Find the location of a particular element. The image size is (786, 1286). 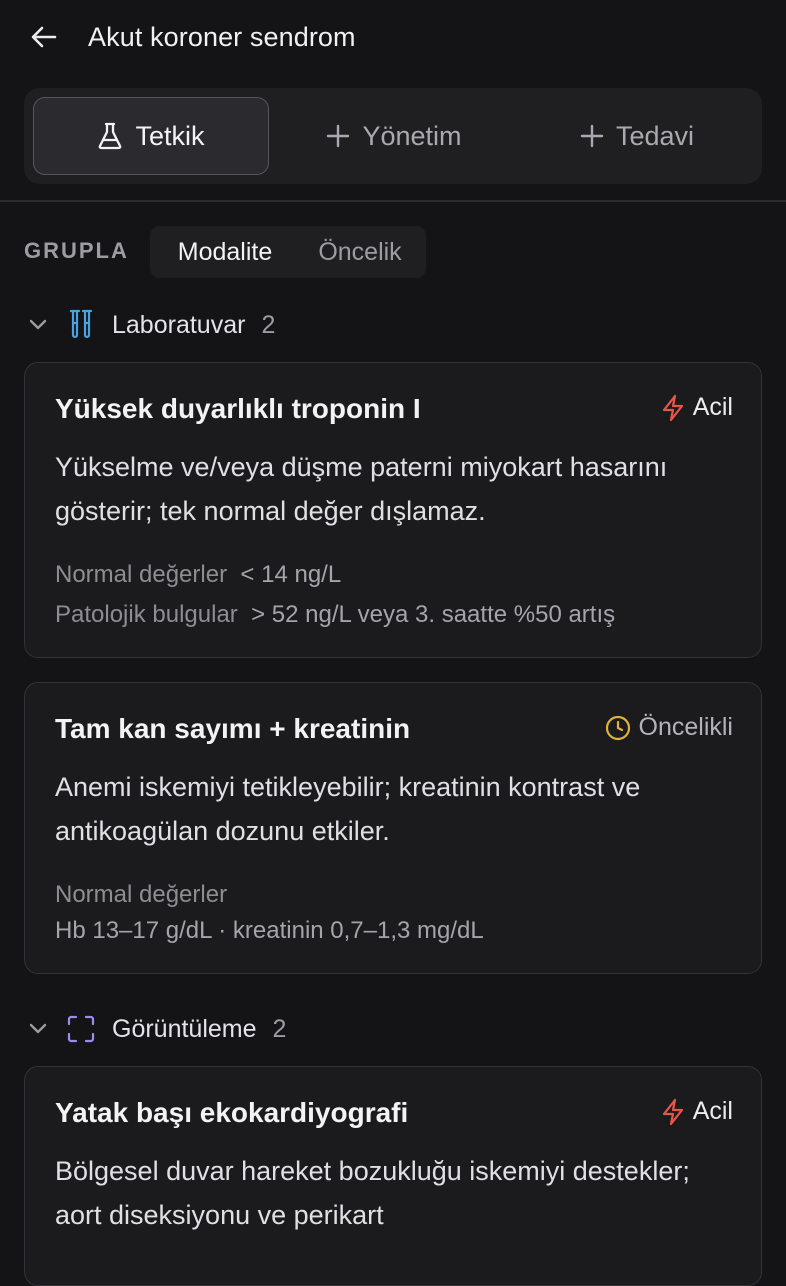

group-option-oncelik: Öncelik is located at coordinates (360, 252).